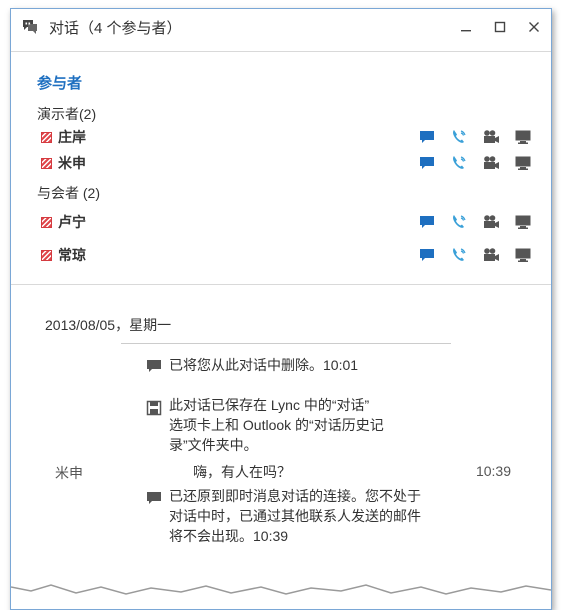 The height and width of the screenshot is (610, 561). I want to click on participant-row: 庄岸, so click(285, 137).